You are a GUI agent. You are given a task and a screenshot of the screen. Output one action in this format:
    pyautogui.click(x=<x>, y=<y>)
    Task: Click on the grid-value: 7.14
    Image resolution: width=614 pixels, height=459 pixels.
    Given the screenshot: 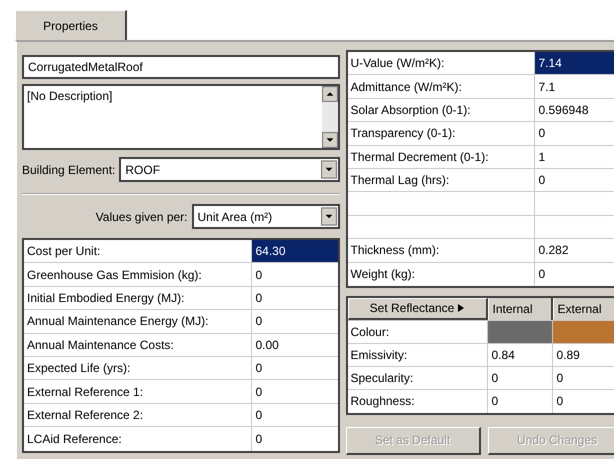 What is the action you would take?
    pyautogui.click(x=574, y=63)
    